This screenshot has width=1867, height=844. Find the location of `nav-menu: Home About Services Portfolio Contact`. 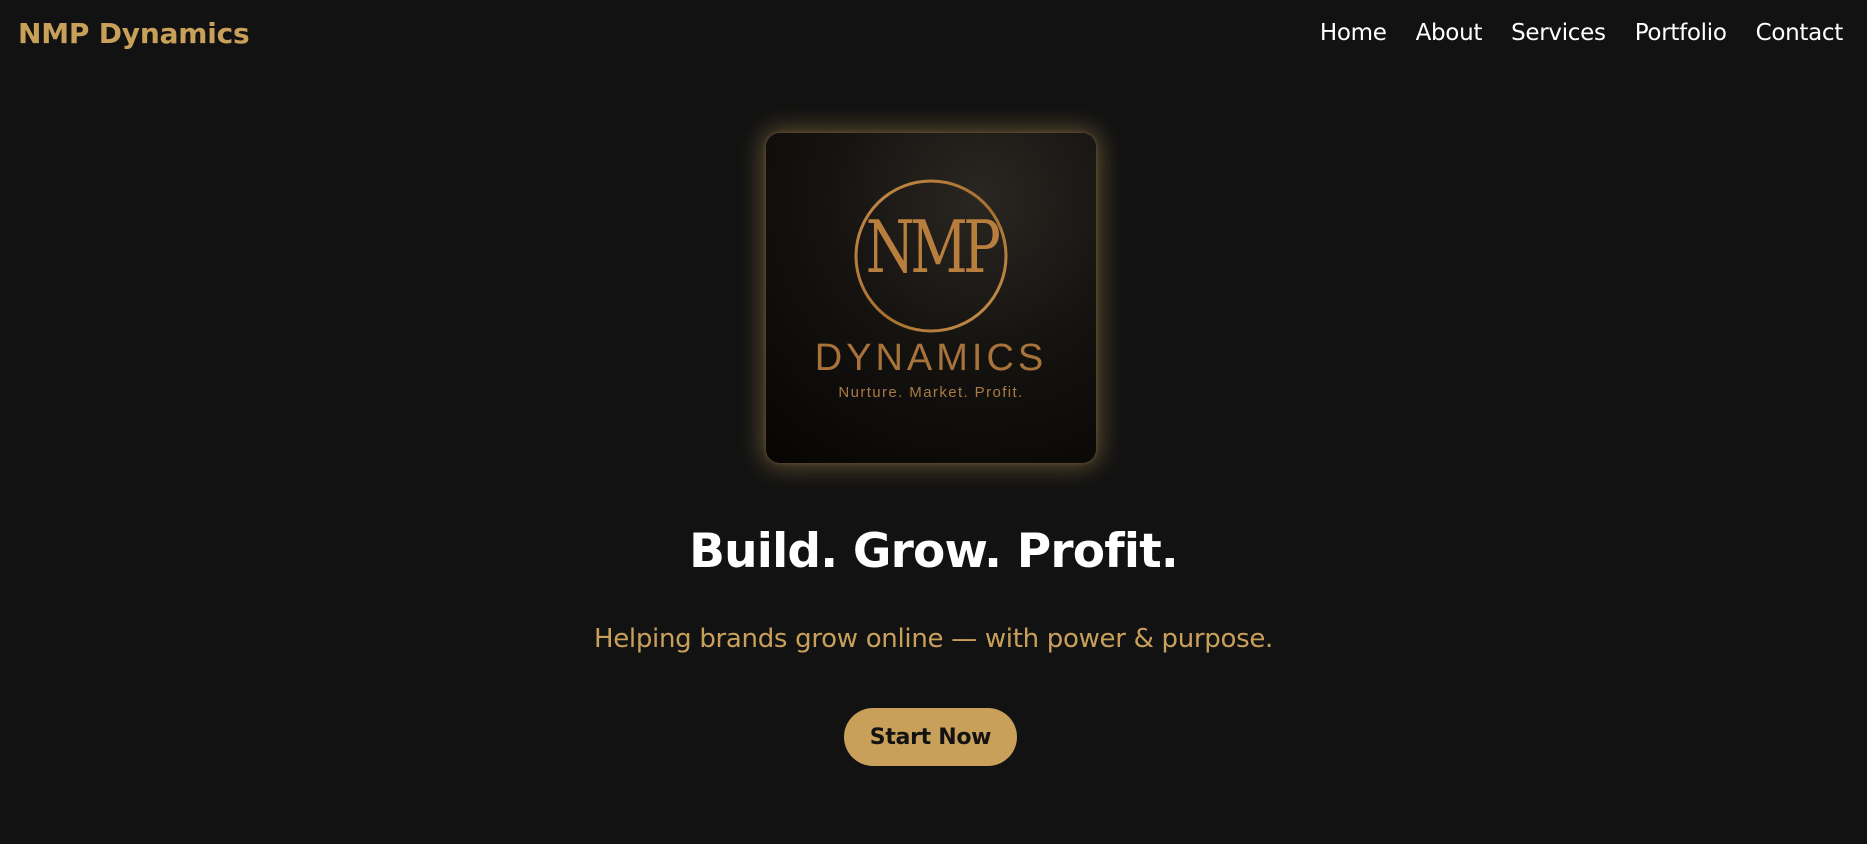

nav-menu: Home About Services Portfolio Contact is located at coordinates (1581, 33).